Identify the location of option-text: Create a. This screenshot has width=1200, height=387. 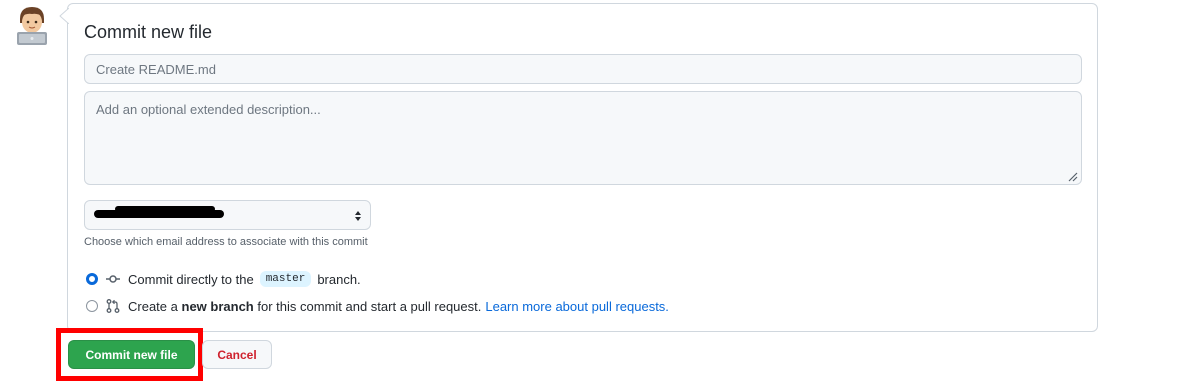
(153, 306).